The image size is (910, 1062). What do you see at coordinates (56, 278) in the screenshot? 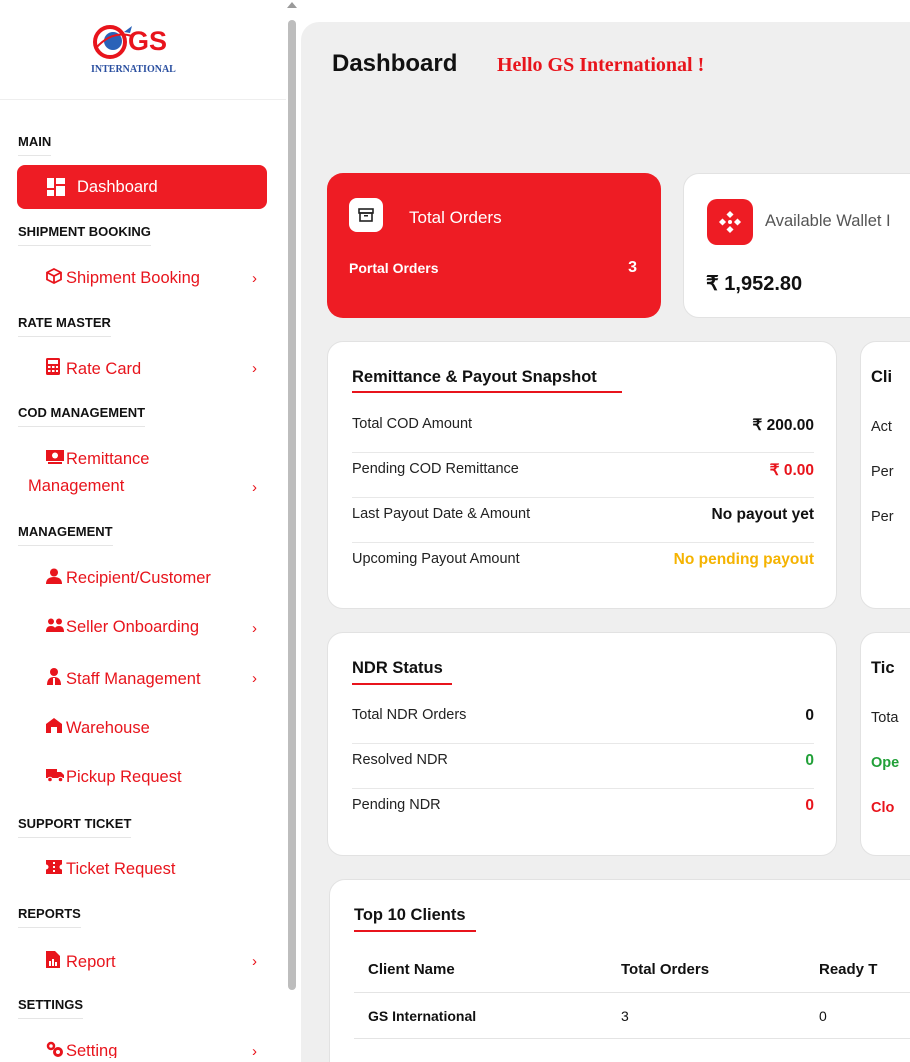
I see `box-icon` at bounding box center [56, 278].